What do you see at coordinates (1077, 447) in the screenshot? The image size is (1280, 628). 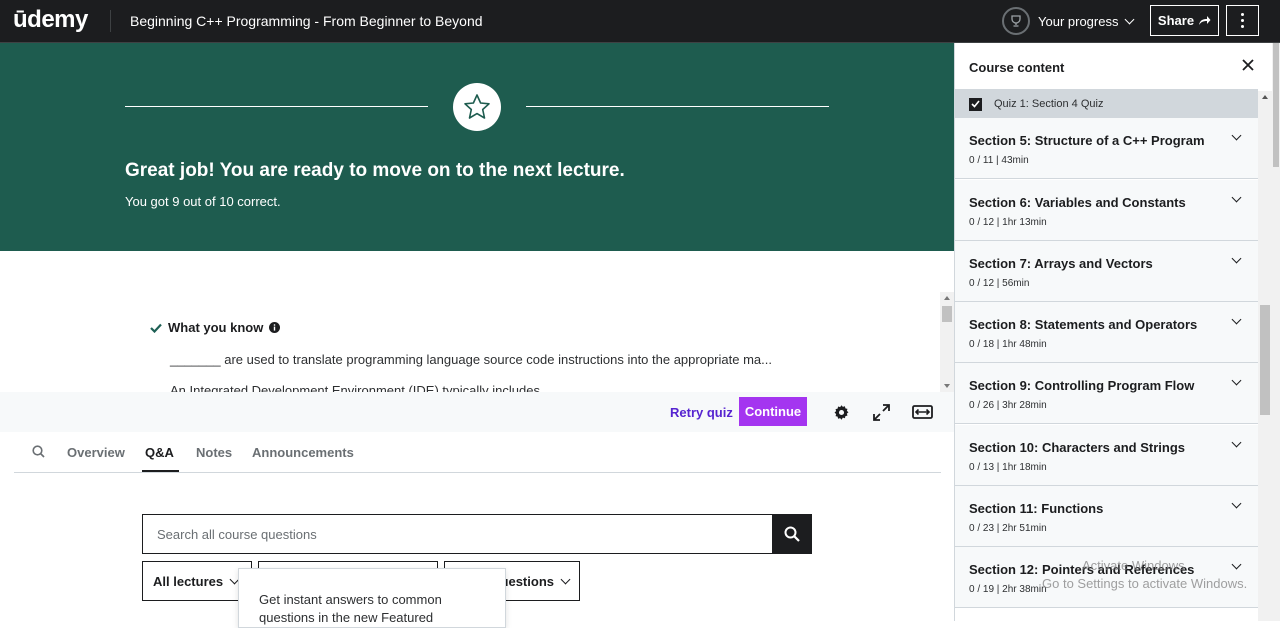 I see `section-title: Section 10: Characters and Strings` at bounding box center [1077, 447].